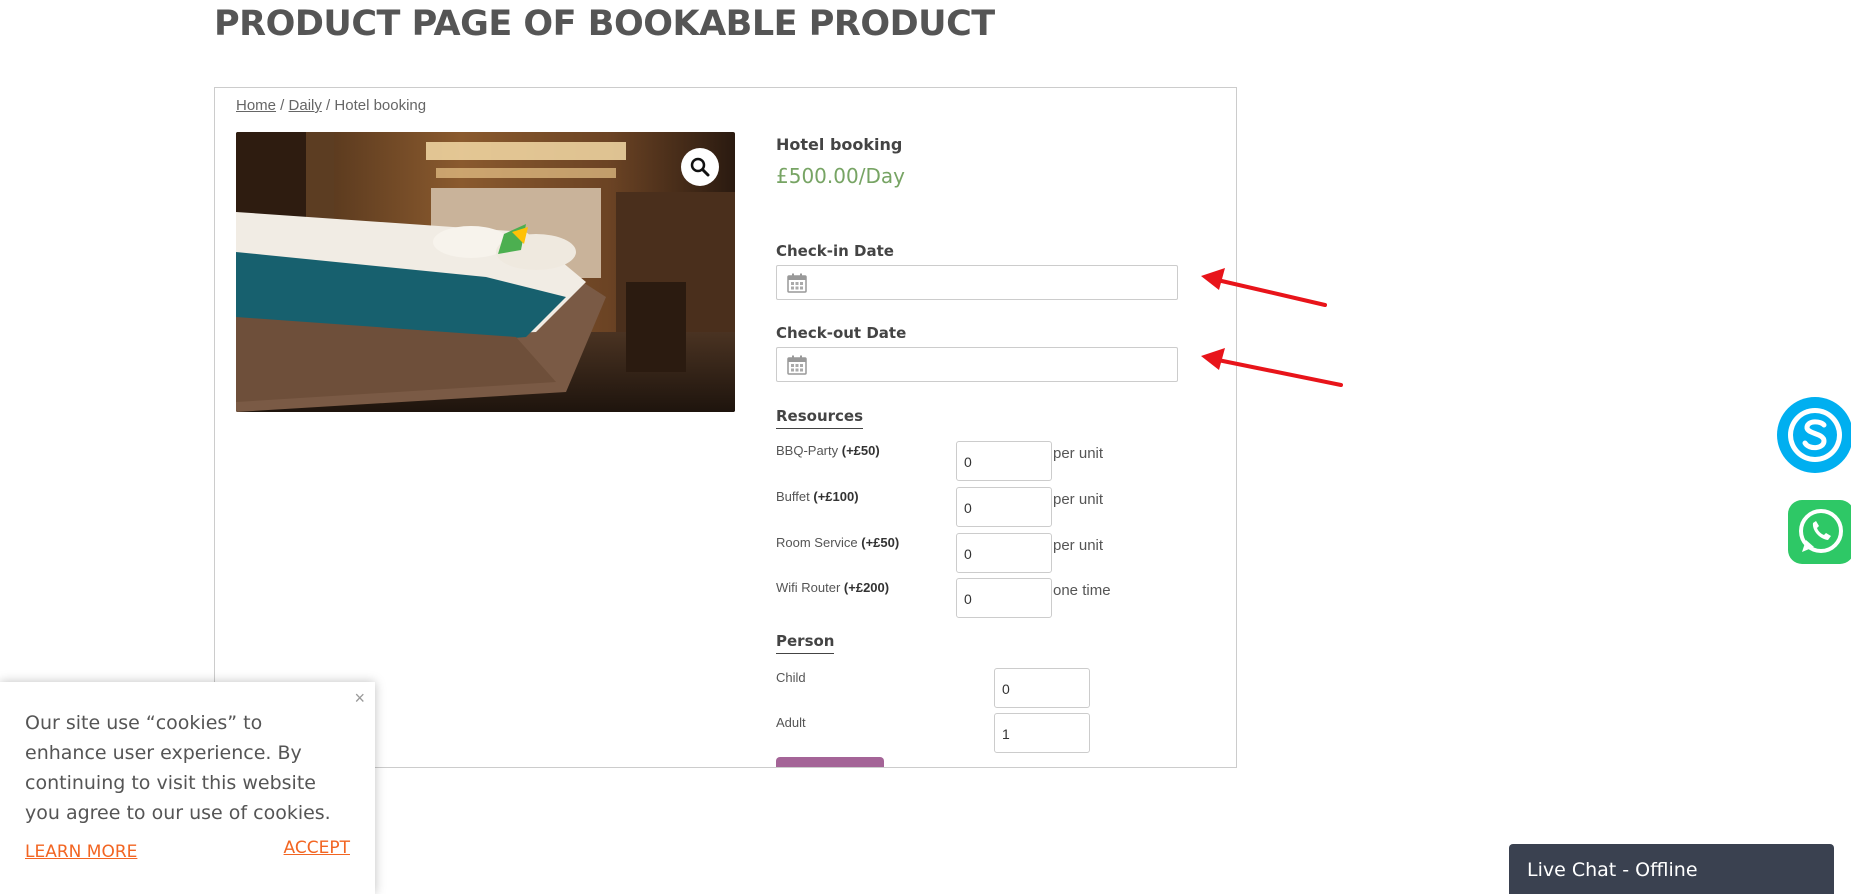  I want to click on live-chat-widget: Live Chat - Offline, so click(1671, 869).